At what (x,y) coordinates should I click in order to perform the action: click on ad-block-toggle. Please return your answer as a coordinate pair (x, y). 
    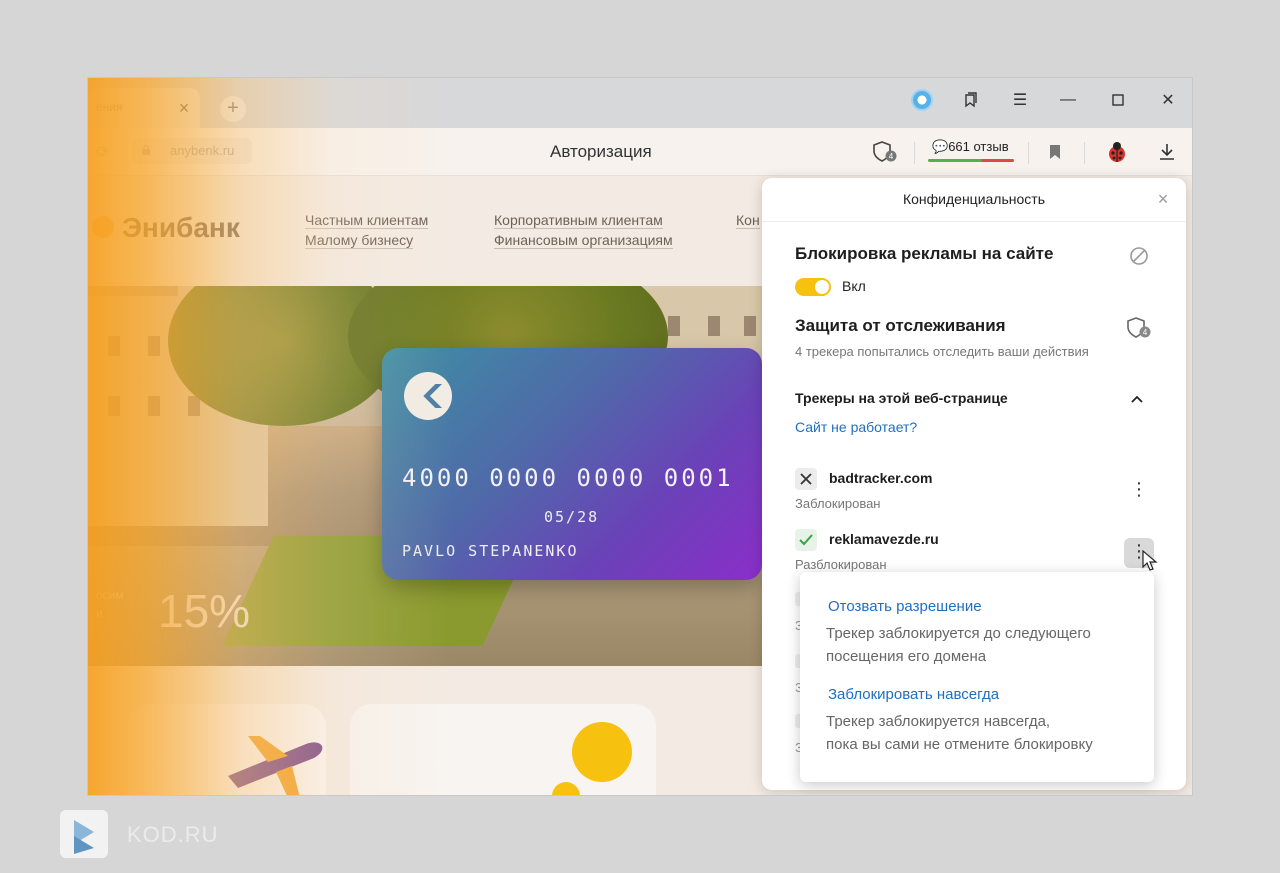
    Looking at the image, I should click on (813, 287).